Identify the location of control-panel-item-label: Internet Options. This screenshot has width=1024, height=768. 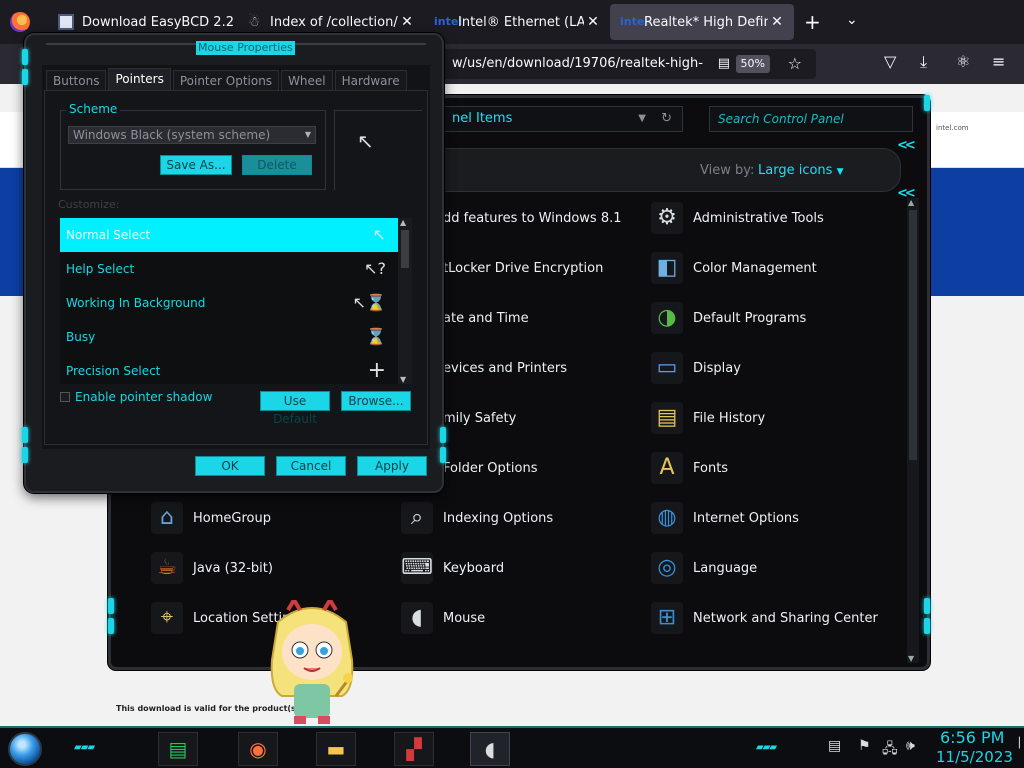
(746, 518).